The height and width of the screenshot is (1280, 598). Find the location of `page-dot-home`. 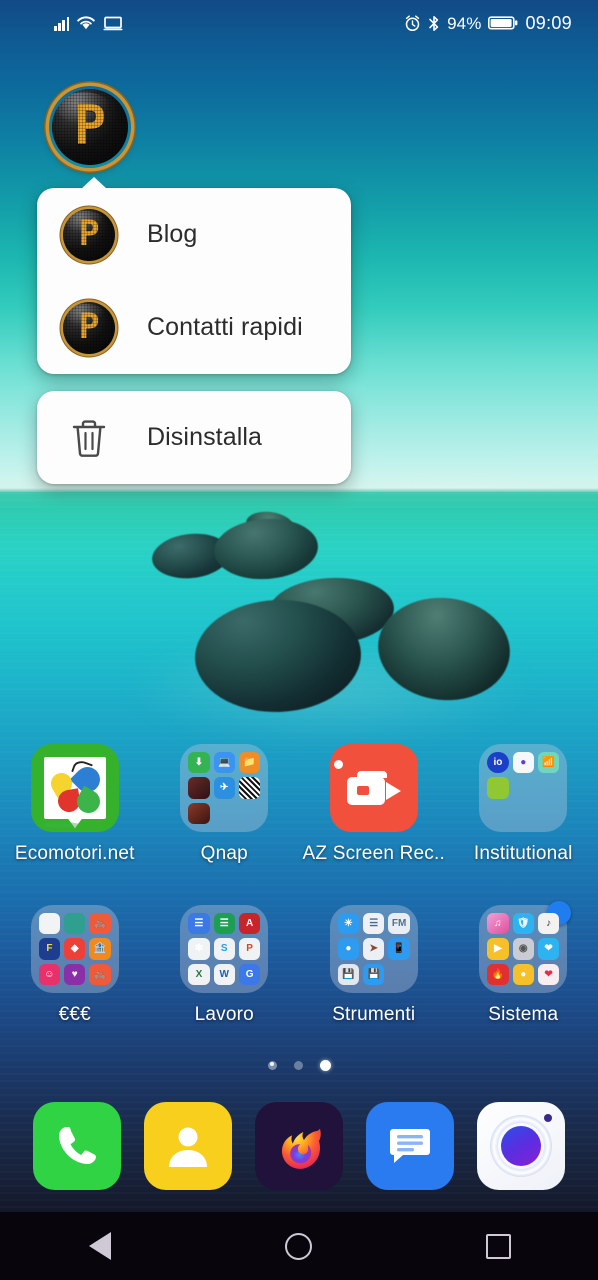

page-dot-home is located at coordinates (272, 1065).